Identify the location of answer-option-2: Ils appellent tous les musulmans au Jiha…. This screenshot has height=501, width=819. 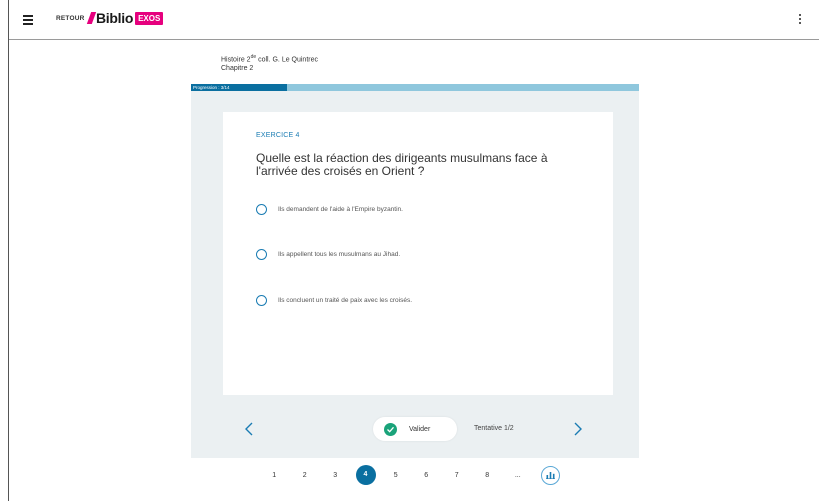
(328, 254).